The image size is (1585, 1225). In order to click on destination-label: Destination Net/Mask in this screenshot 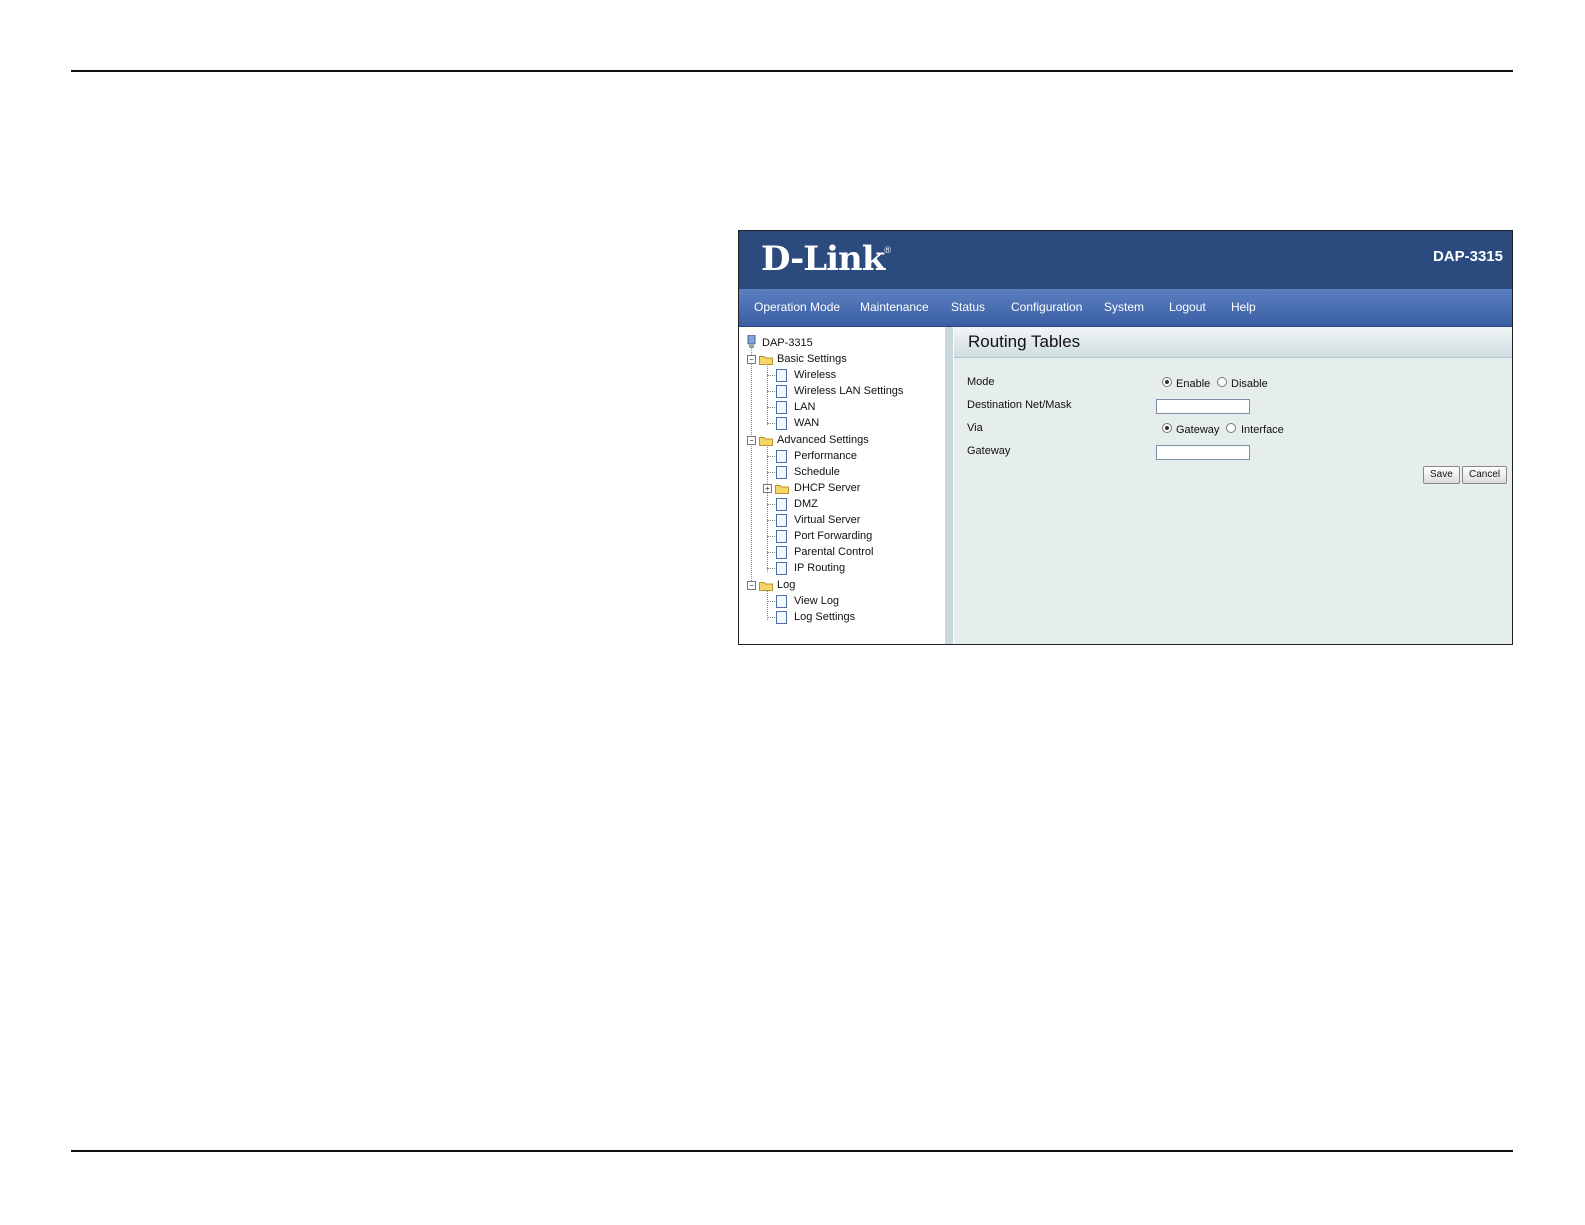, I will do `click(1019, 405)`.